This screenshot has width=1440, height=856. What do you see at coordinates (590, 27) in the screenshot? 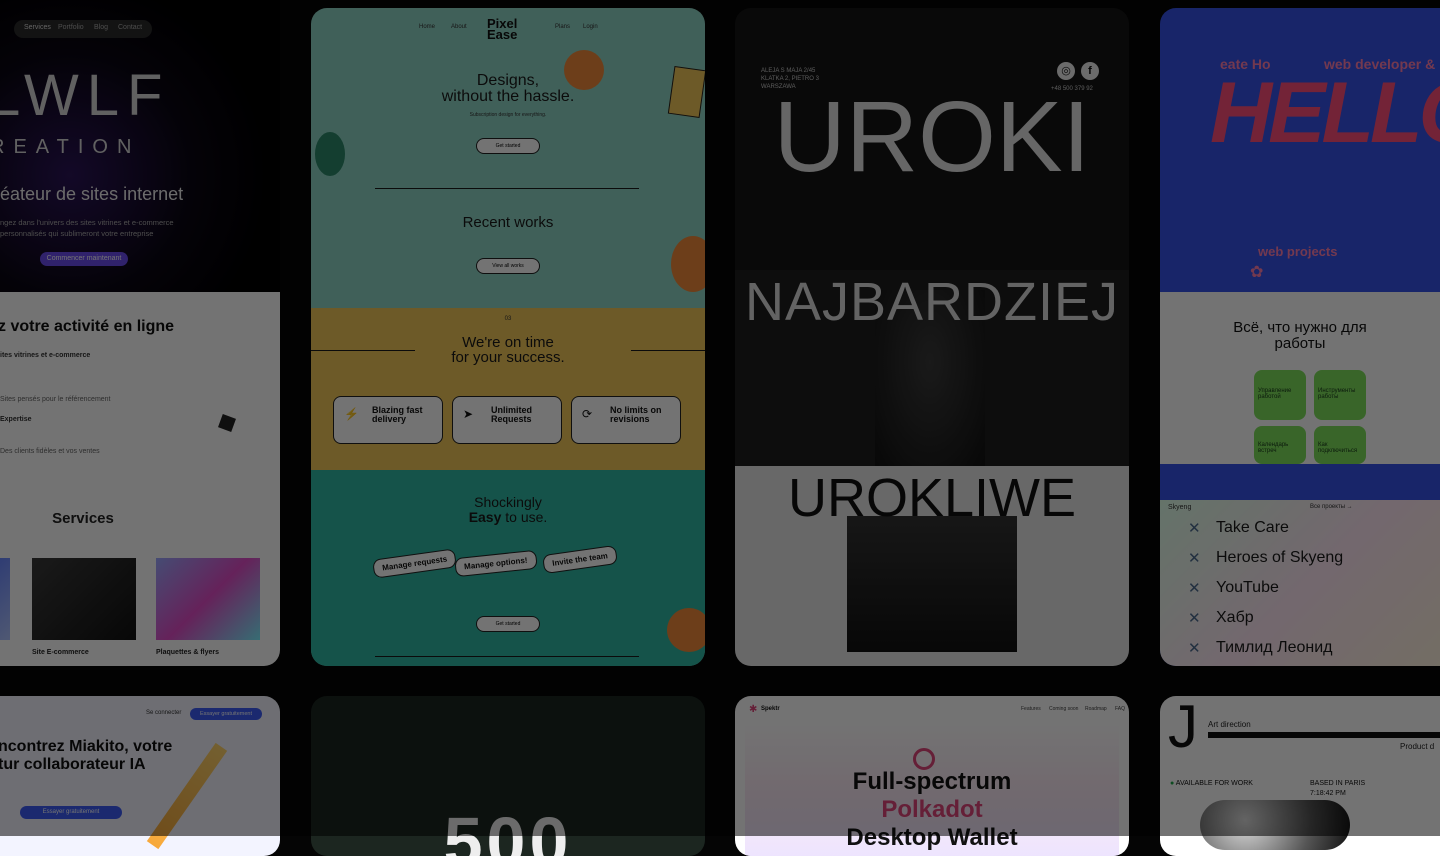
I see `nav-item: Login` at bounding box center [590, 27].